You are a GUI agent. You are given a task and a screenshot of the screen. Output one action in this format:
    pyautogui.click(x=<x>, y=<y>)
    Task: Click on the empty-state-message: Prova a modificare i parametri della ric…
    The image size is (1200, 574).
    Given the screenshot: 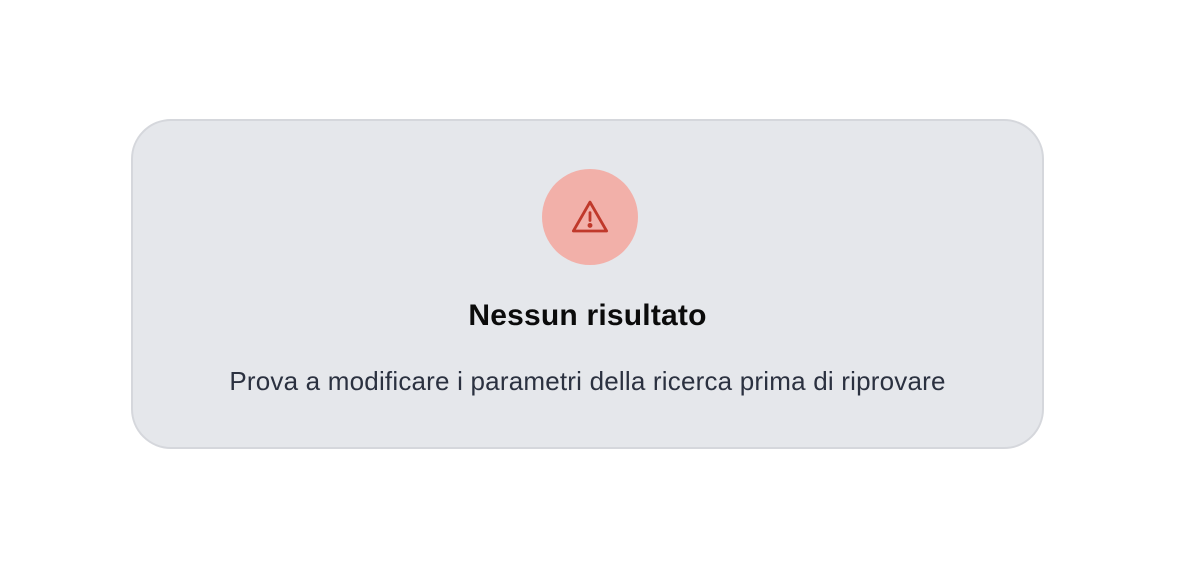 What is the action you would take?
    pyautogui.click(x=587, y=381)
    